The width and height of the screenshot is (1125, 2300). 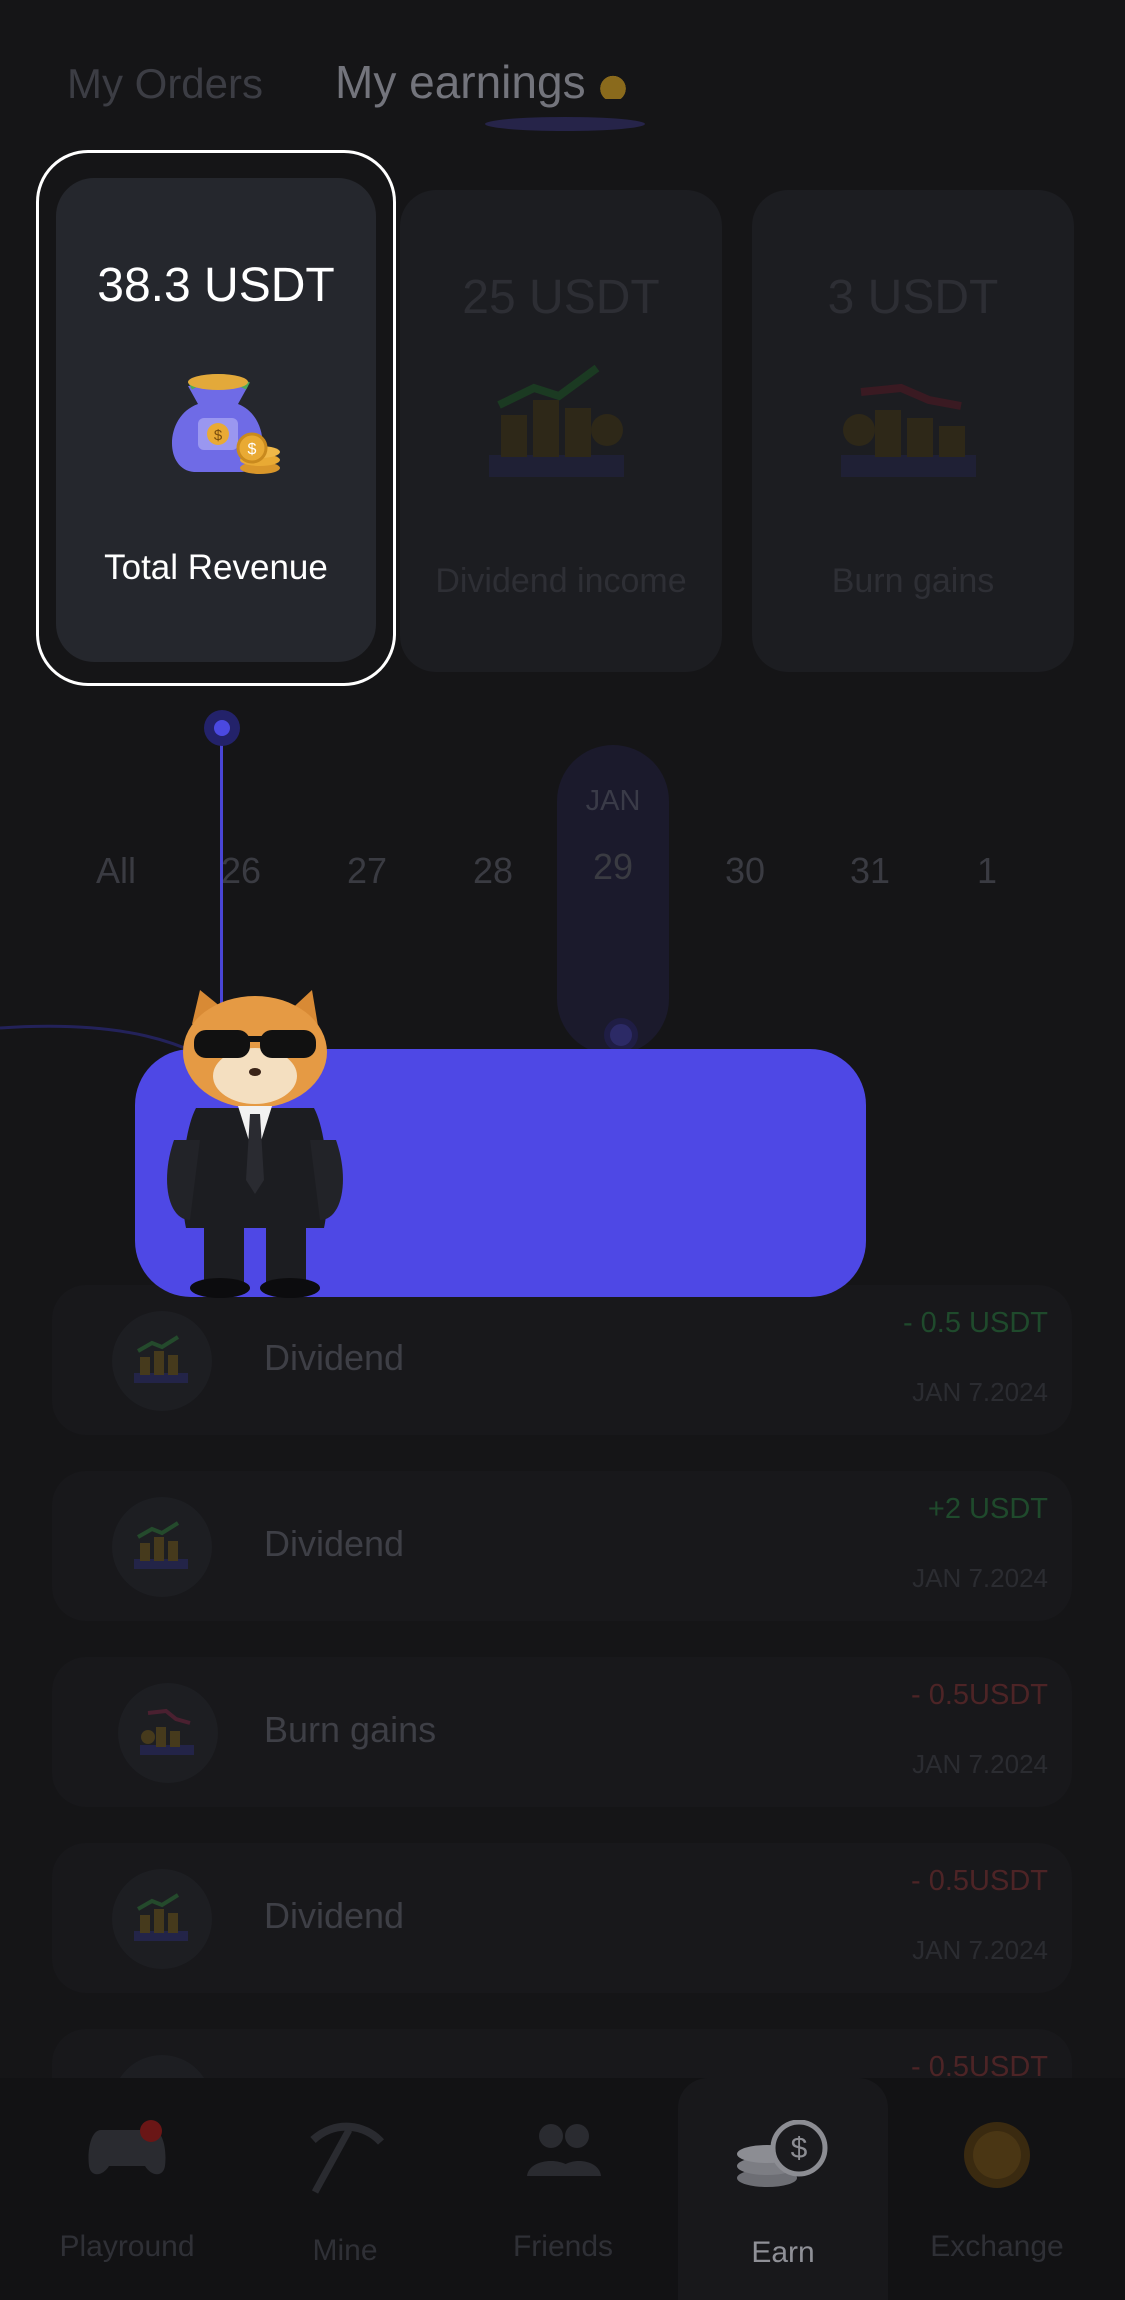 I want to click on tab-my-earnings: My earnings, so click(x=490, y=93).